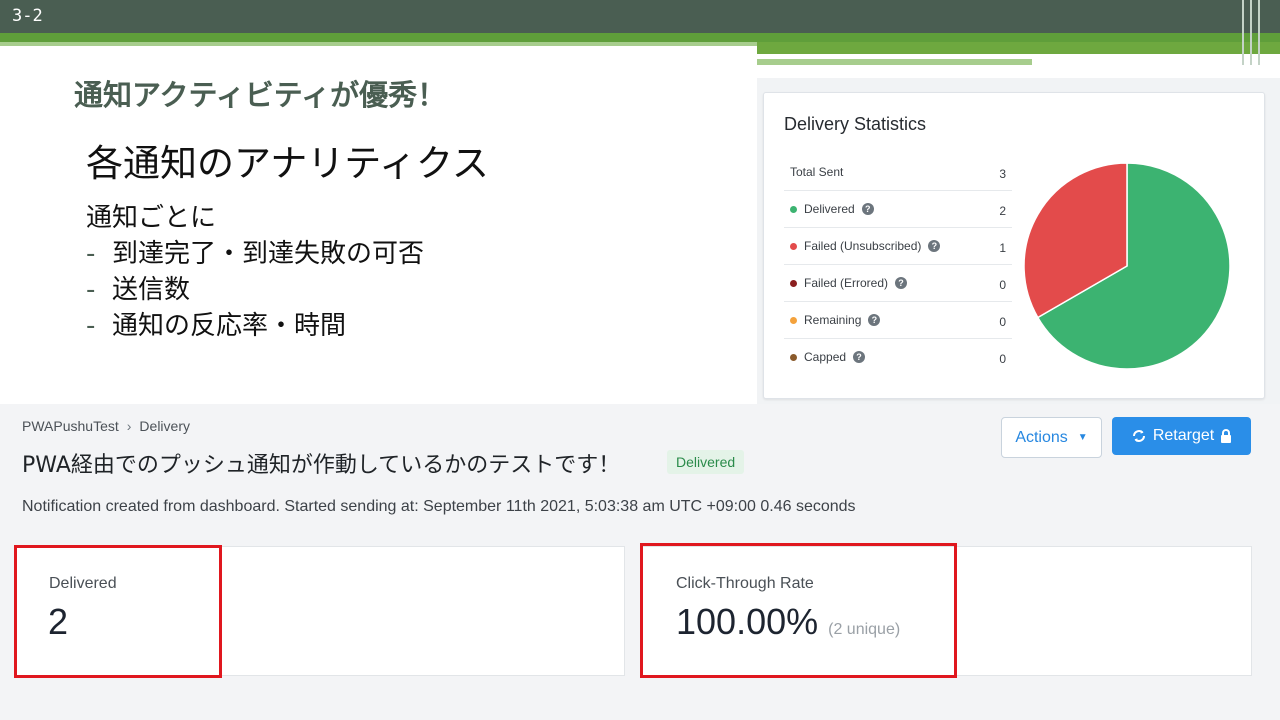 This screenshot has height=720, width=1280. I want to click on stat-label: Remaining, so click(833, 320).